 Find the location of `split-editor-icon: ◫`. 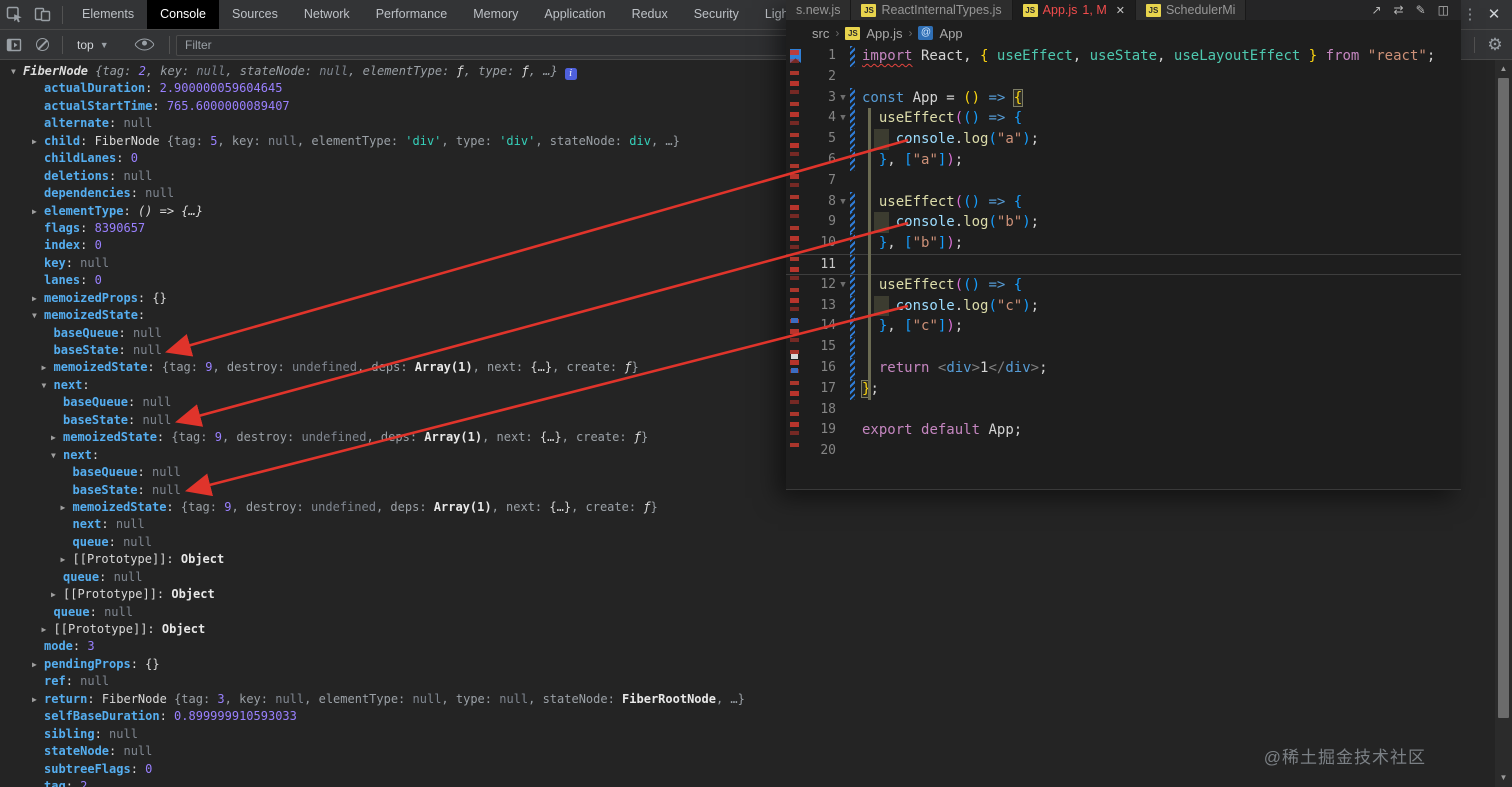

split-editor-icon: ◫ is located at coordinates (1443, 10).